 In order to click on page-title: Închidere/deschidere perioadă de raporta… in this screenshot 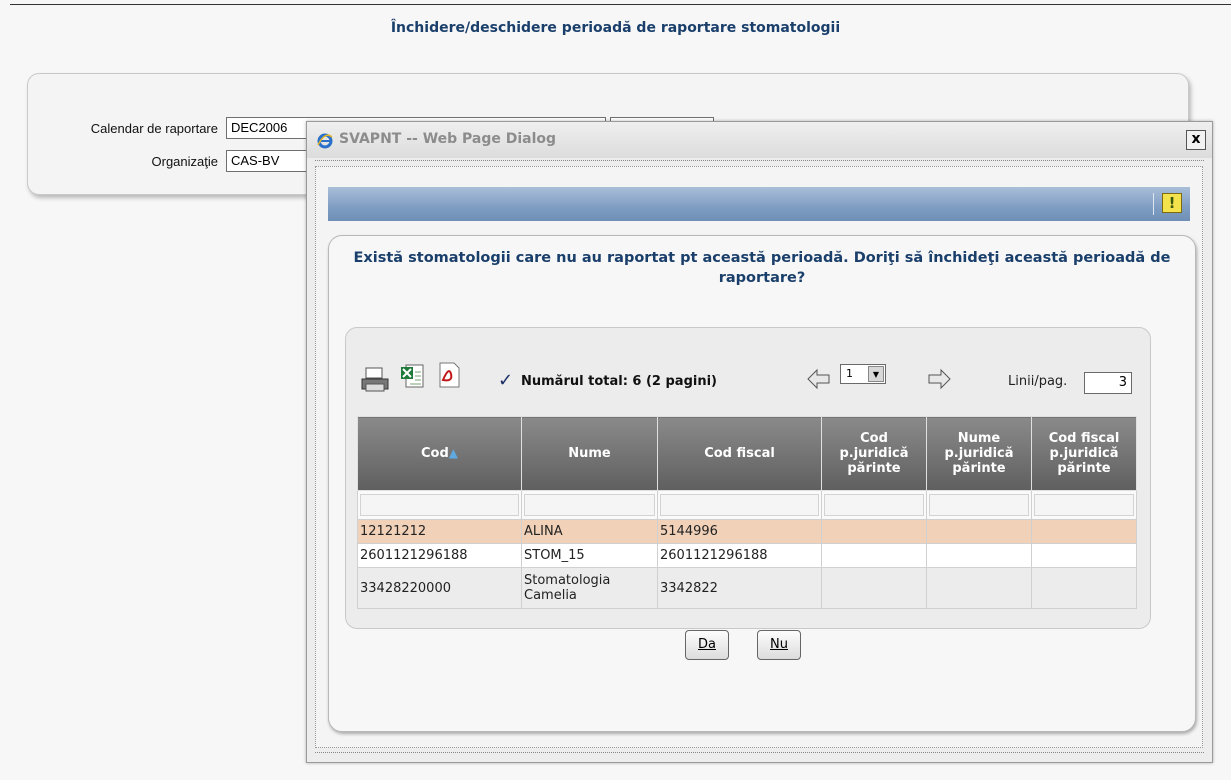, I will do `click(615, 28)`.